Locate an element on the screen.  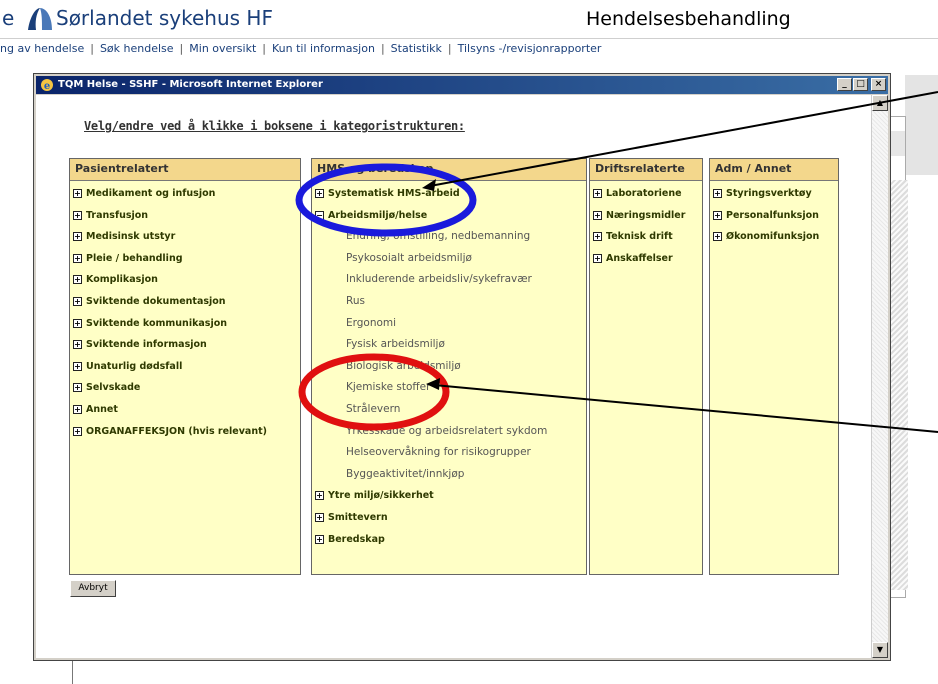
category-item: + Sviktende dokumentasjon is located at coordinates (185, 302).